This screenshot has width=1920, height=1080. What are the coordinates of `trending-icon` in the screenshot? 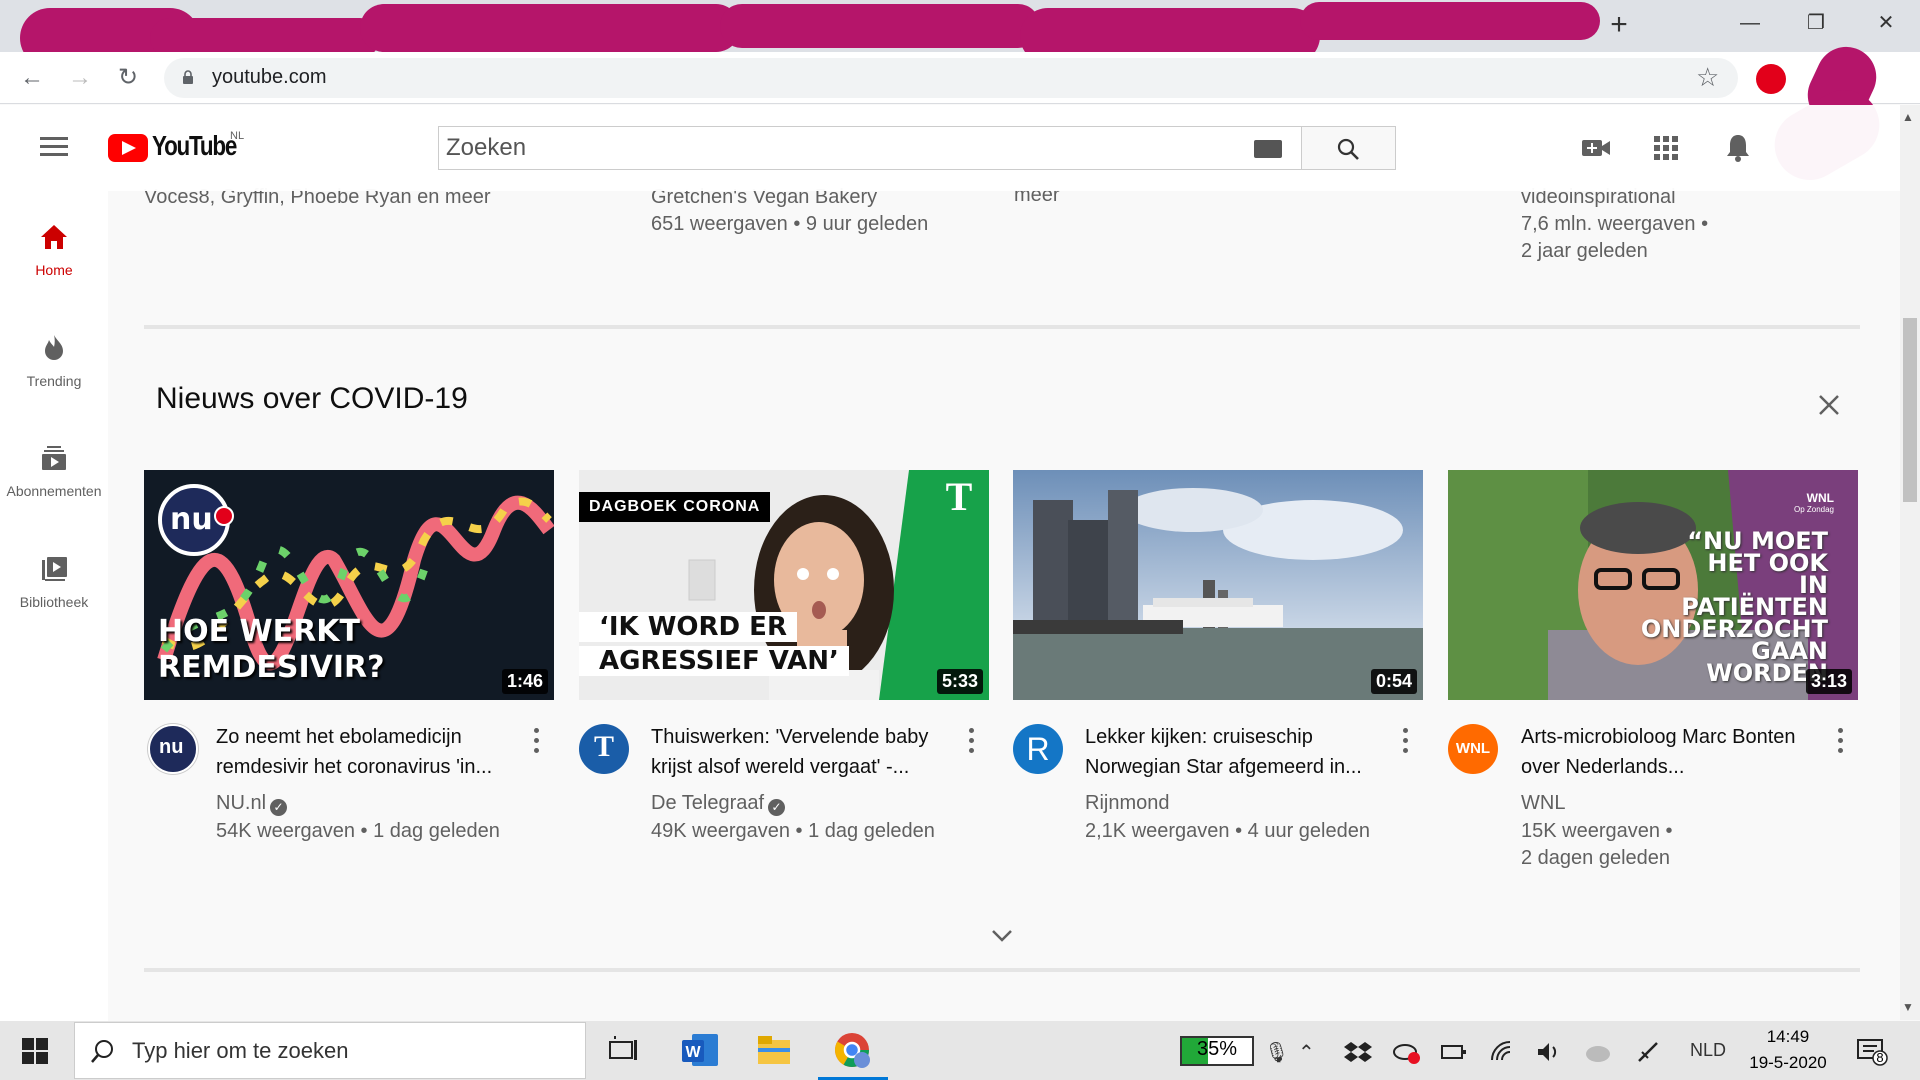 It's located at (54, 347).